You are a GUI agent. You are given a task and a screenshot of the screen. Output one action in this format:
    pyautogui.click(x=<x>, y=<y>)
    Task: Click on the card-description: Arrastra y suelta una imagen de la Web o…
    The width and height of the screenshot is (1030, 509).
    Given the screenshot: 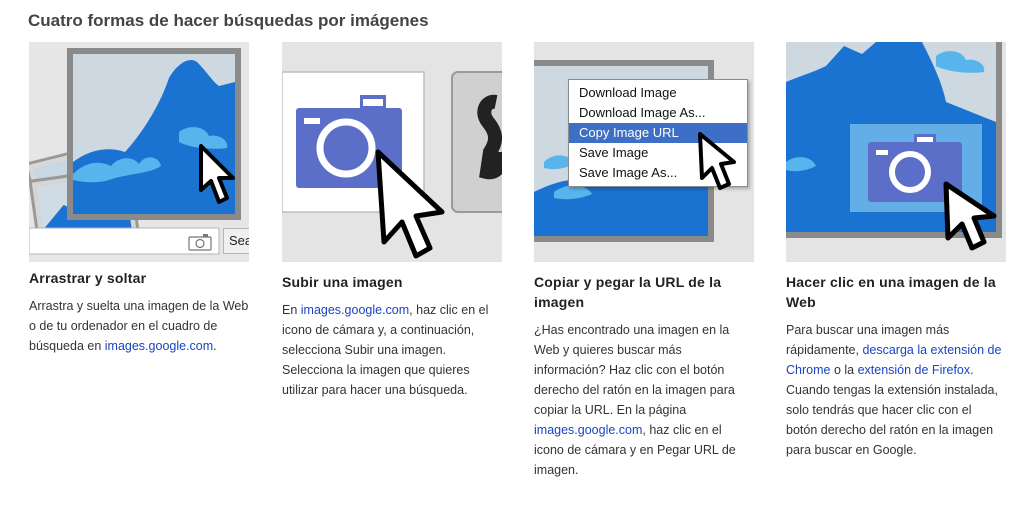 What is the action you would take?
    pyautogui.click(x=139, y=326)
    